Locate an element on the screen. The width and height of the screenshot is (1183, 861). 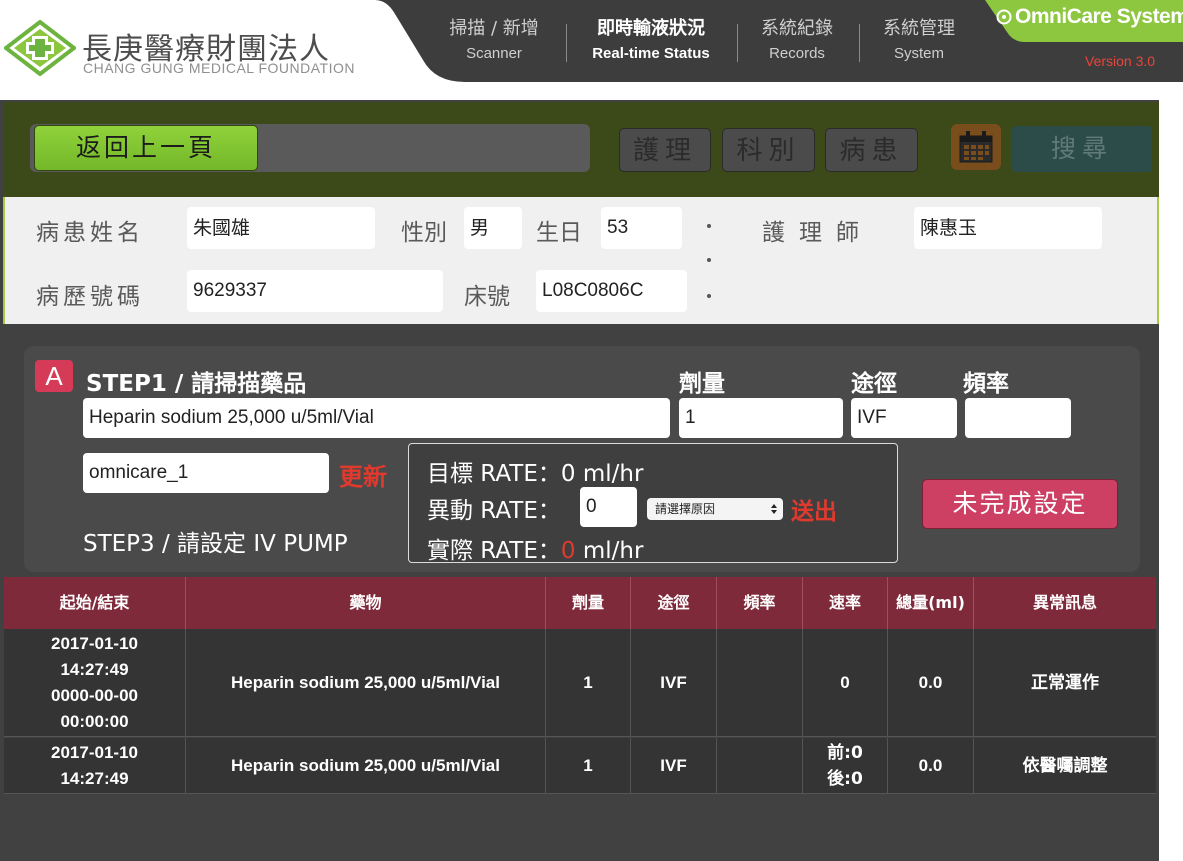
step3-label: STEP3 / 請設定 IV PUMP is located at coordinates (215, 544).